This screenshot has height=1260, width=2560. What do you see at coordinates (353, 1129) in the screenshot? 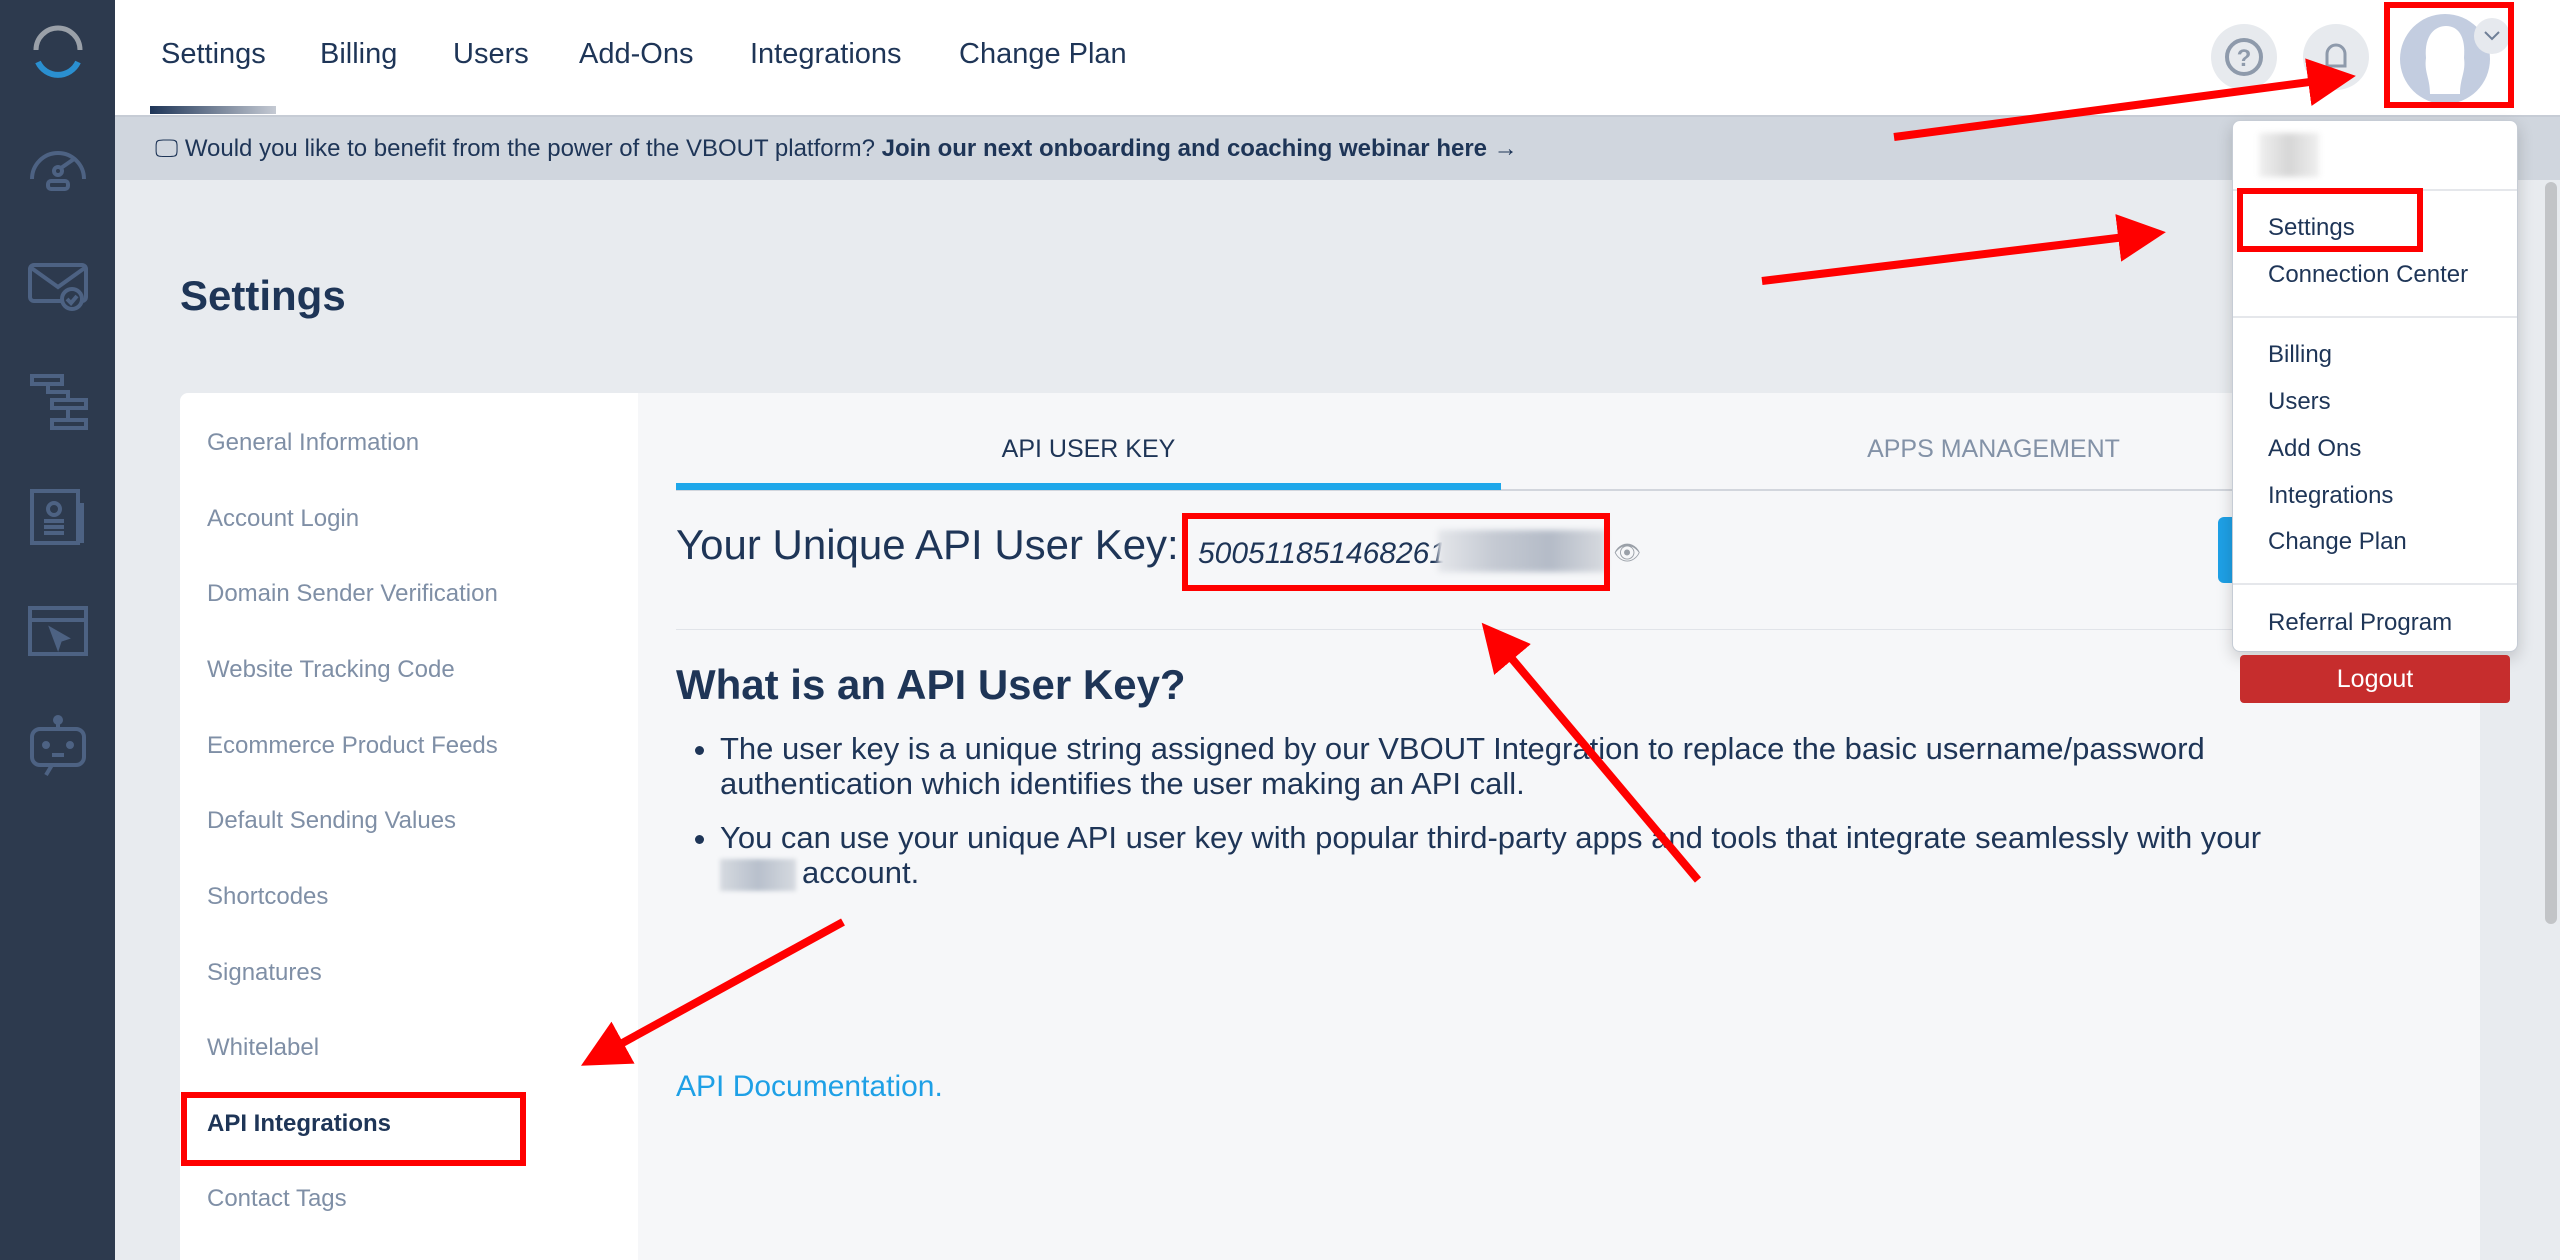
I see `annotation-box-api-integrations` at bounding box center [353, 1129].